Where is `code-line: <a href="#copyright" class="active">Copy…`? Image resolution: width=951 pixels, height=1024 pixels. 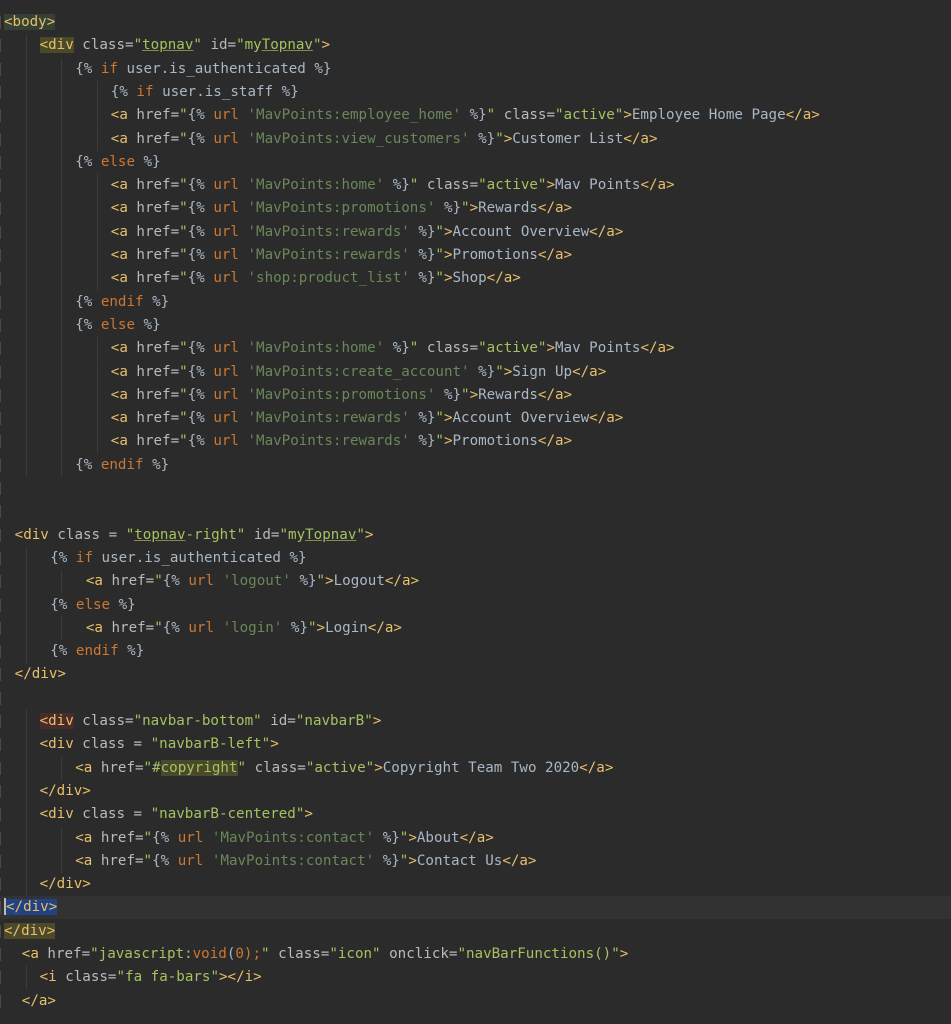
code-line: <a href="#copyright" class="active">Copy… is located at coordinates (475, 768).